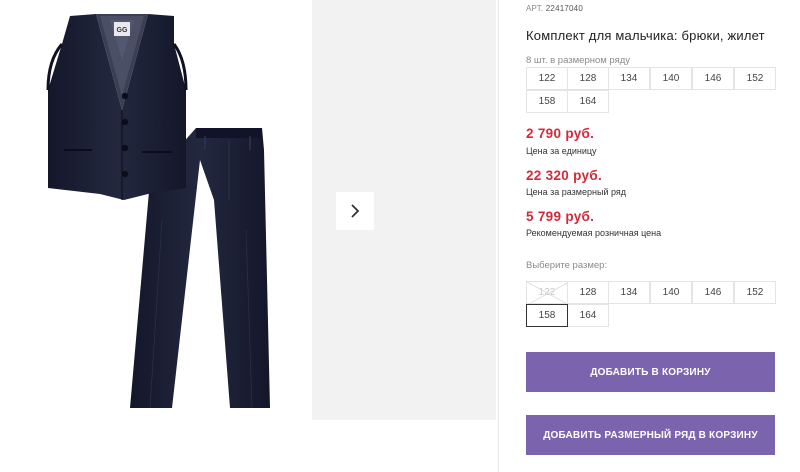  Describe the element at coordinates (588, 315) in the screenshot. I see `size-option-164: 164` at that location.